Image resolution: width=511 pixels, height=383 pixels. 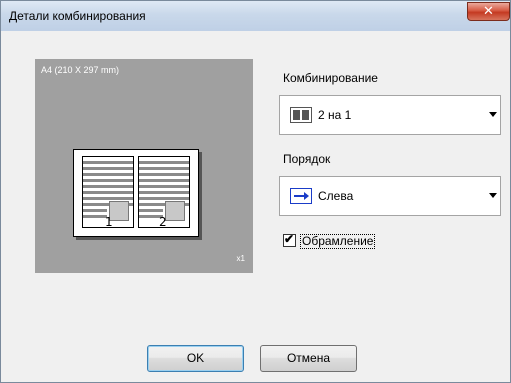 I want to click on combine-value: 2 на 1, so click(x=335, y=115).